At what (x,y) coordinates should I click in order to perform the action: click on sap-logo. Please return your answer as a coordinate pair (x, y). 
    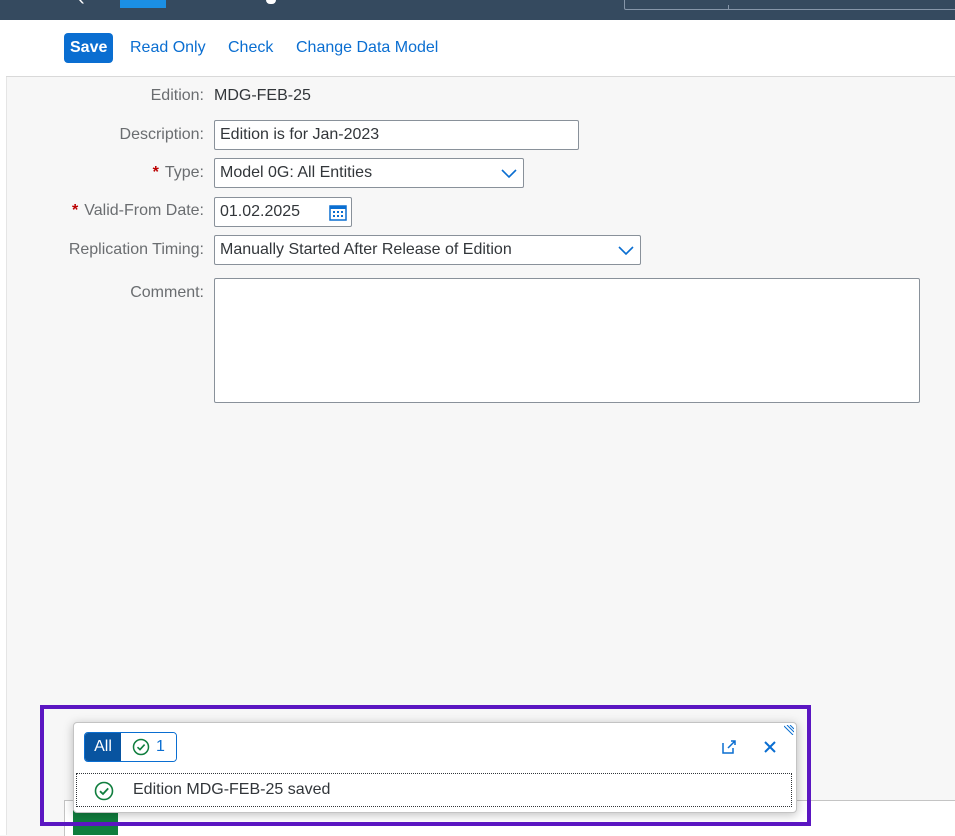
    Looking at the image, I should click on (143, 4).